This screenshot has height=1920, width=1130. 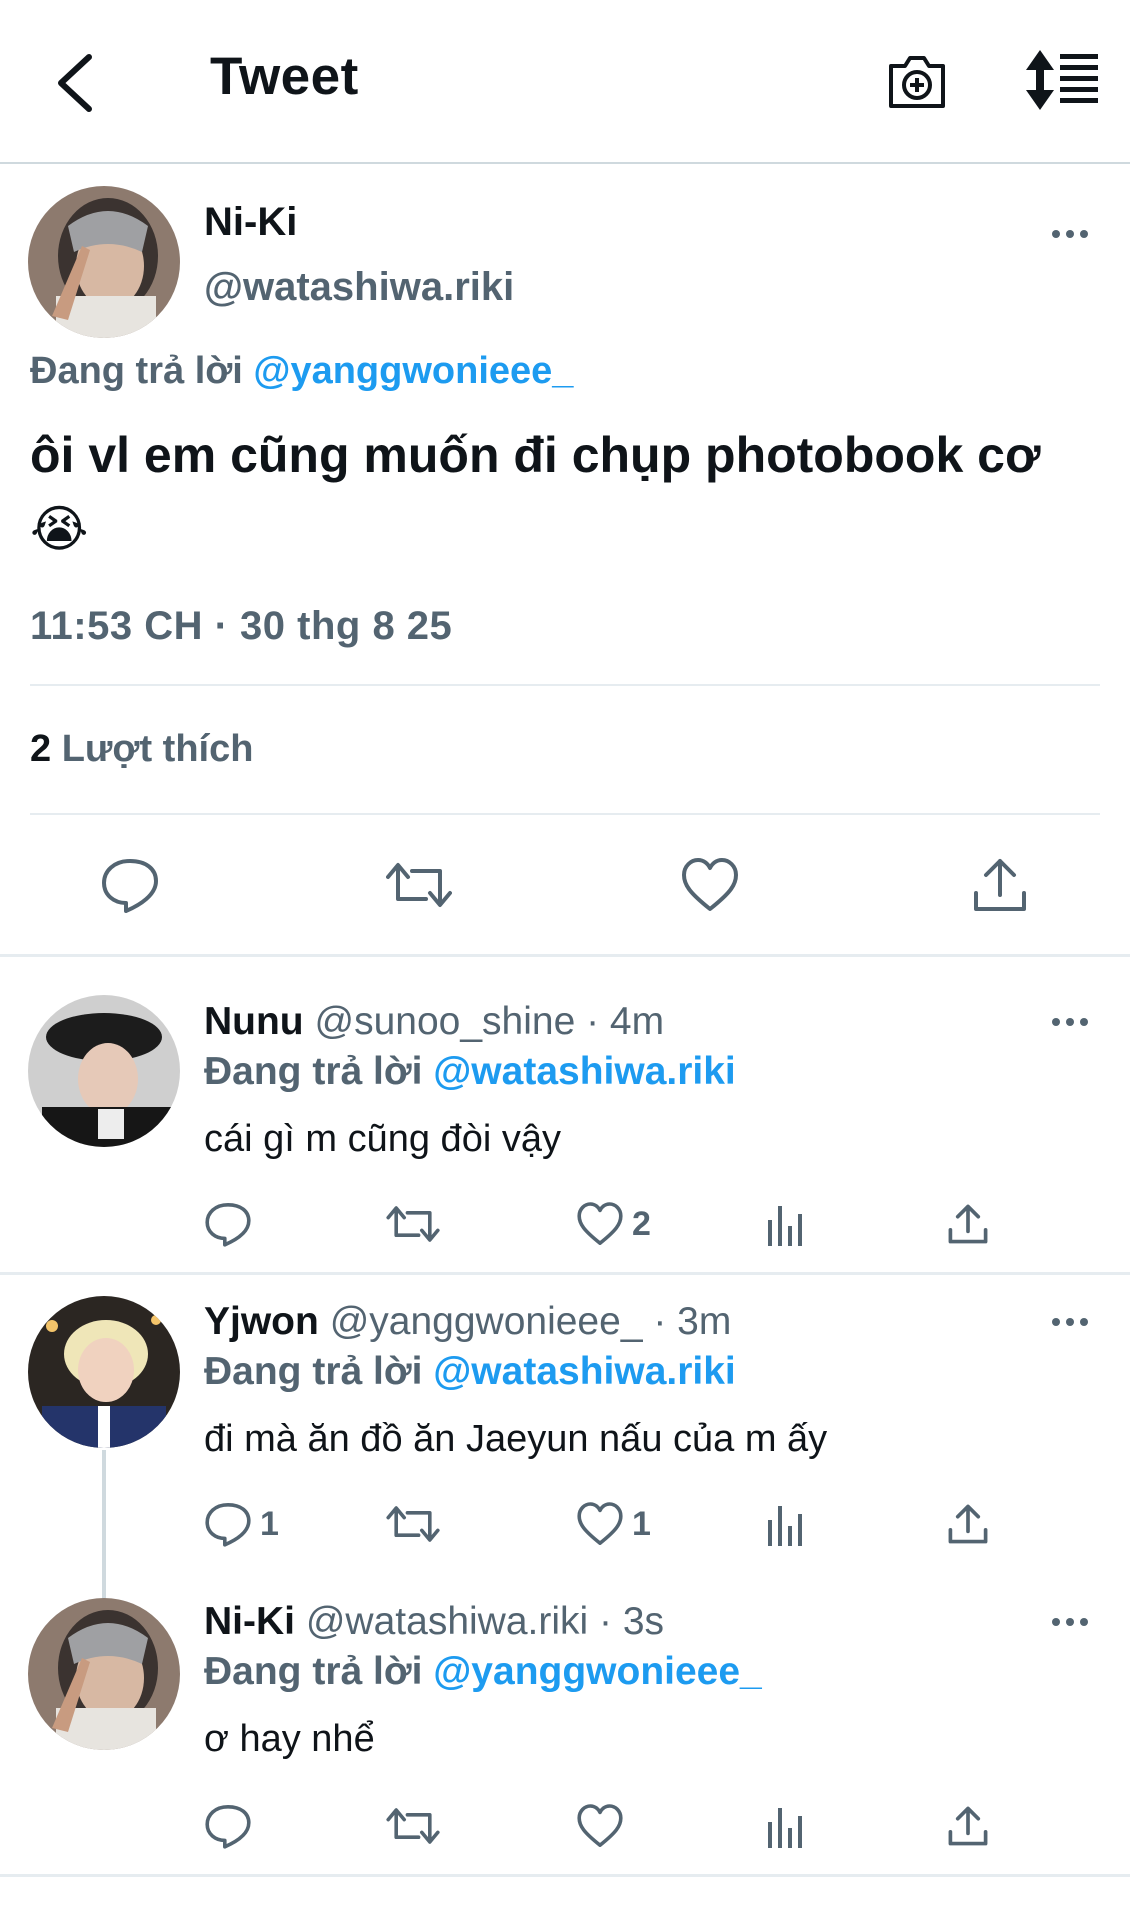 What do you see at coordinates (241, 626) in the screenshot?
I see `tweet-timestamp: 11:53 CH · 30 thg 8 25` at bounding box center [241, 626].